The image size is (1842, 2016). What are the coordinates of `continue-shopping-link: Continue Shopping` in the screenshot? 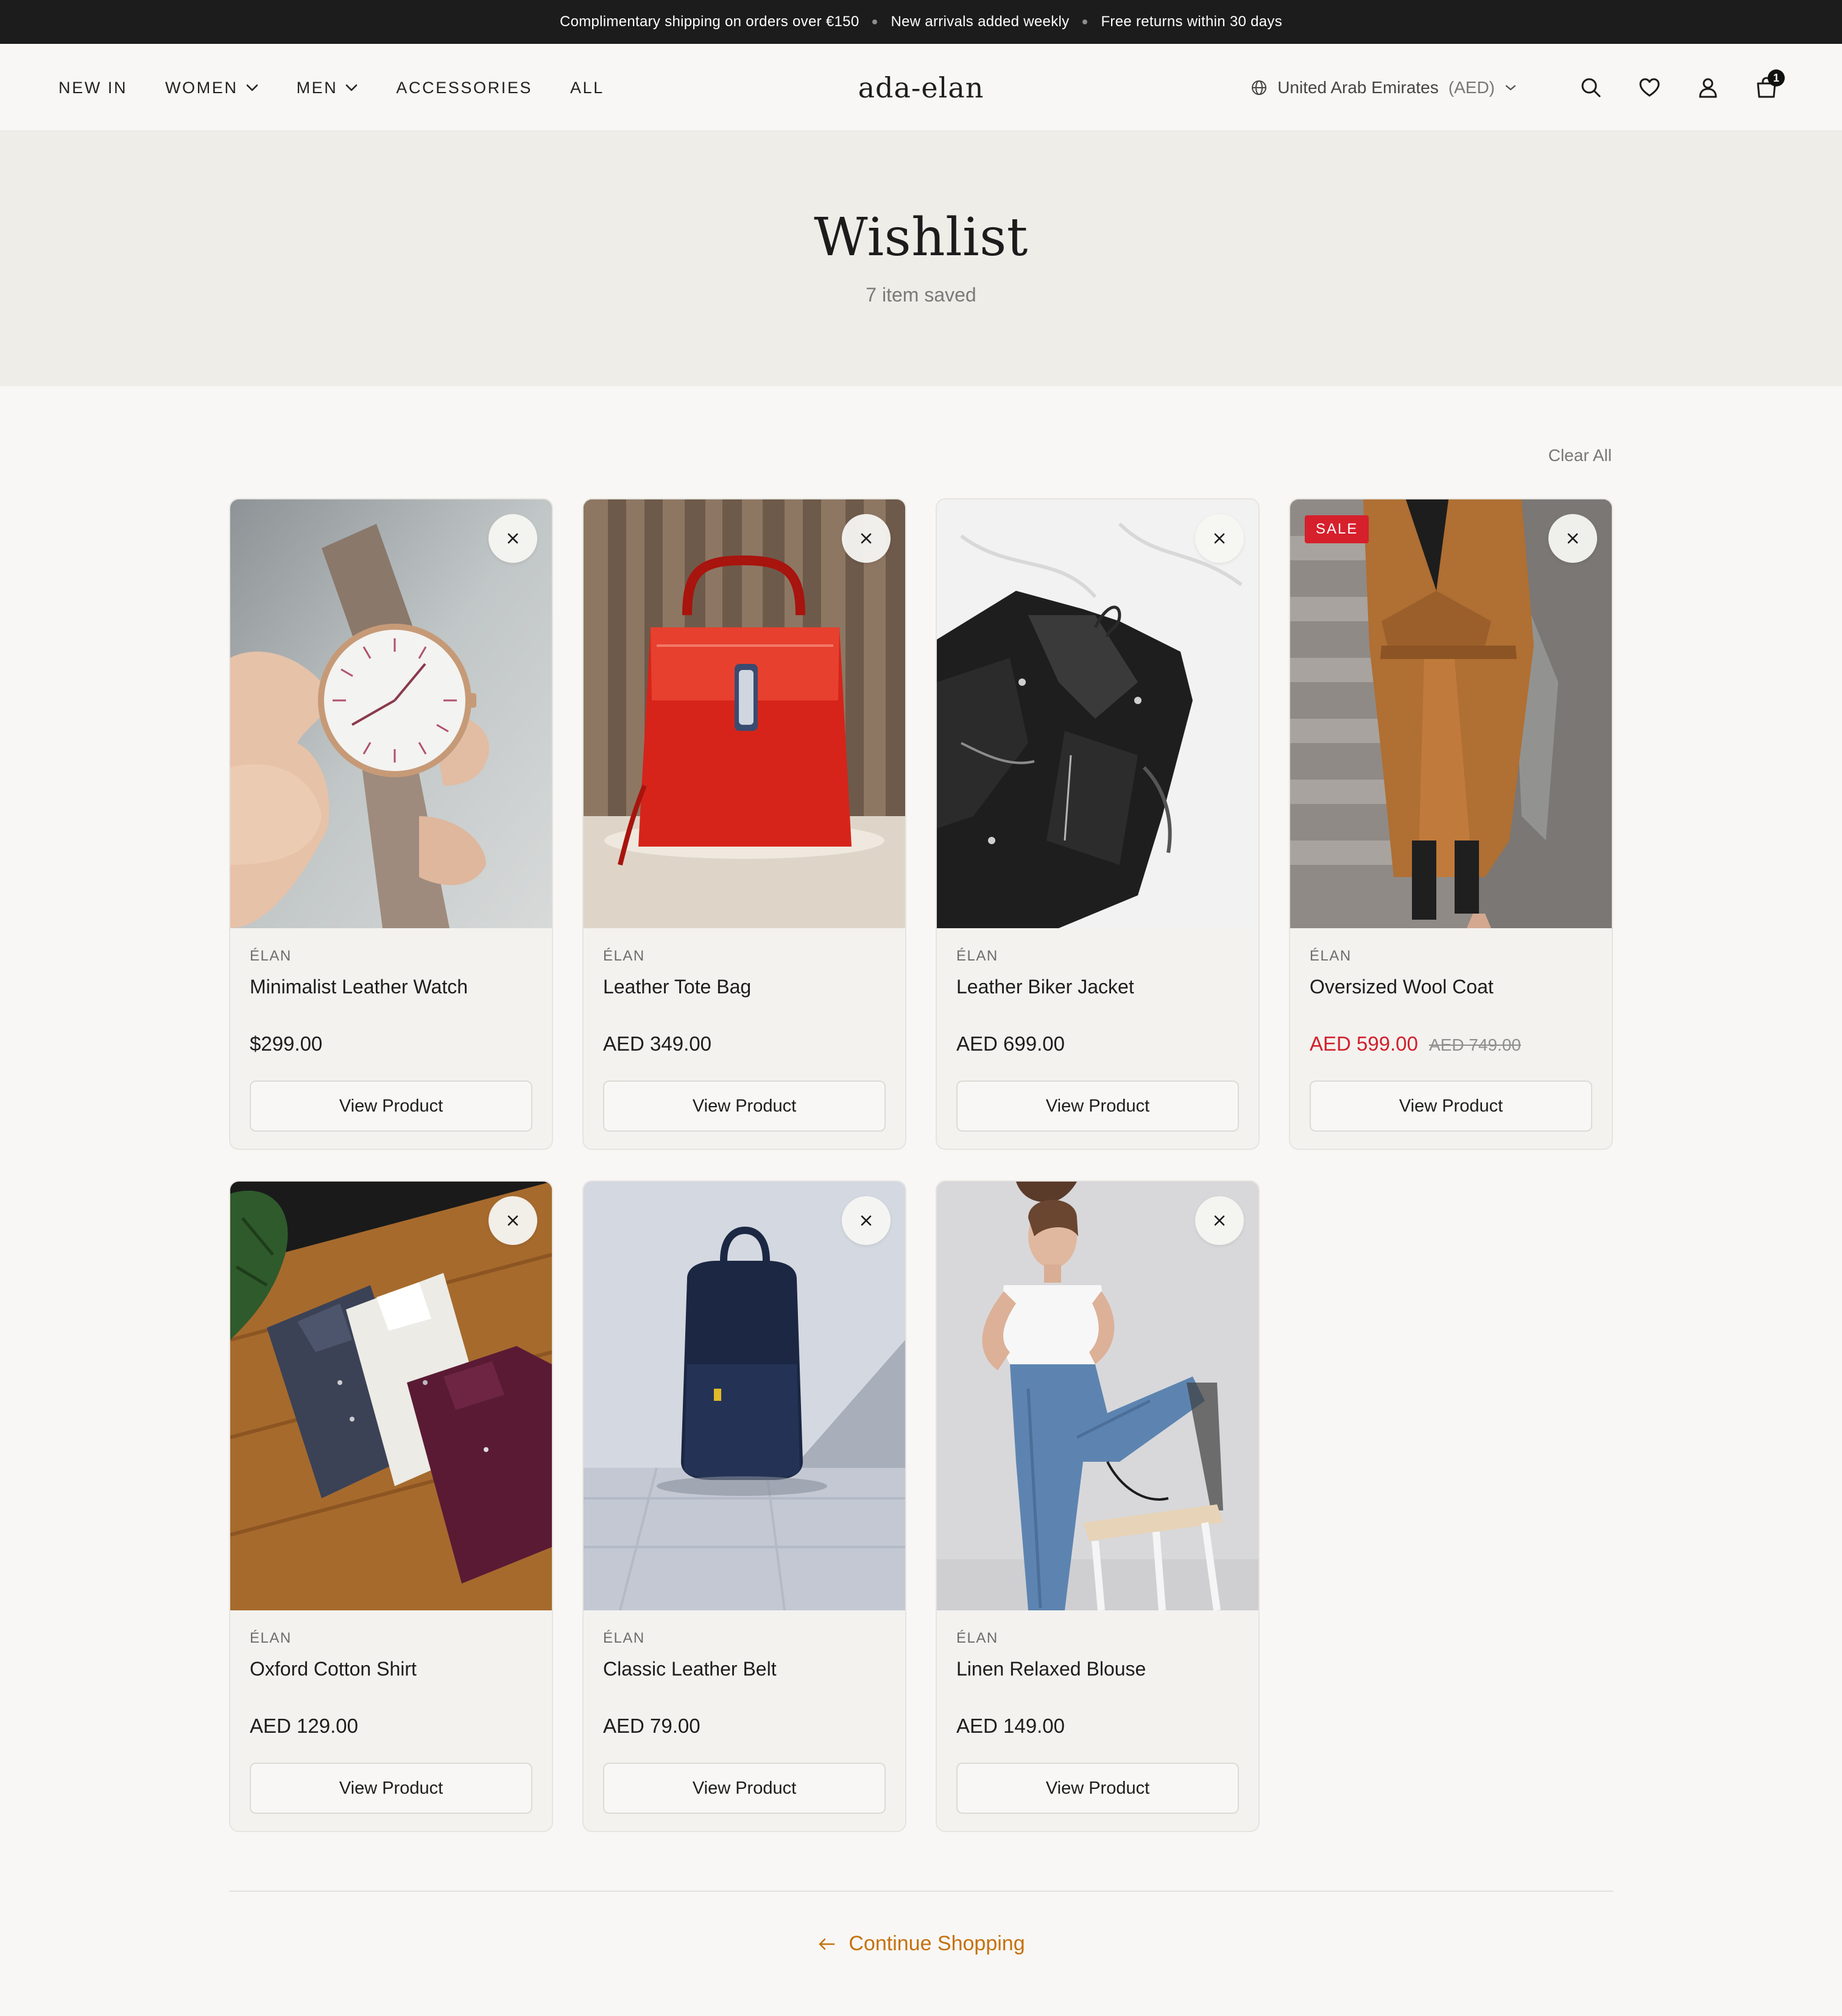 It's located at (921, 1944).